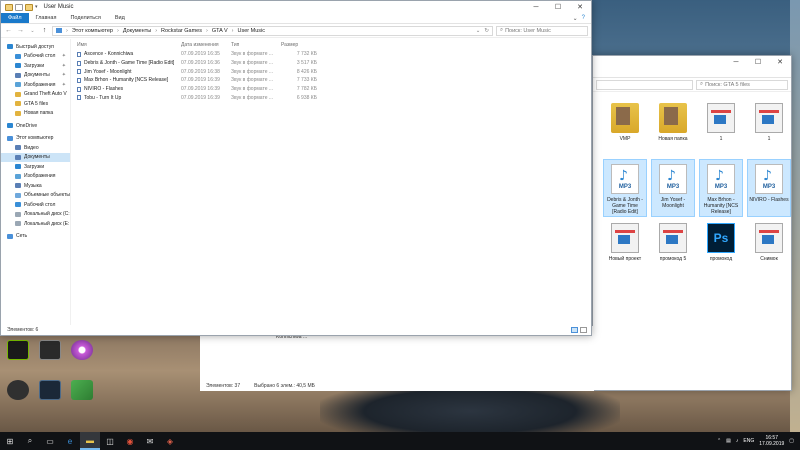 The width and height of the screenshot is (800, 450). What do you see at coordinates (296, 7) in the screenshot?
I see `front-titlebar: ▾ User Music ─ ☐ ✕` at bounding box center [296, 7].